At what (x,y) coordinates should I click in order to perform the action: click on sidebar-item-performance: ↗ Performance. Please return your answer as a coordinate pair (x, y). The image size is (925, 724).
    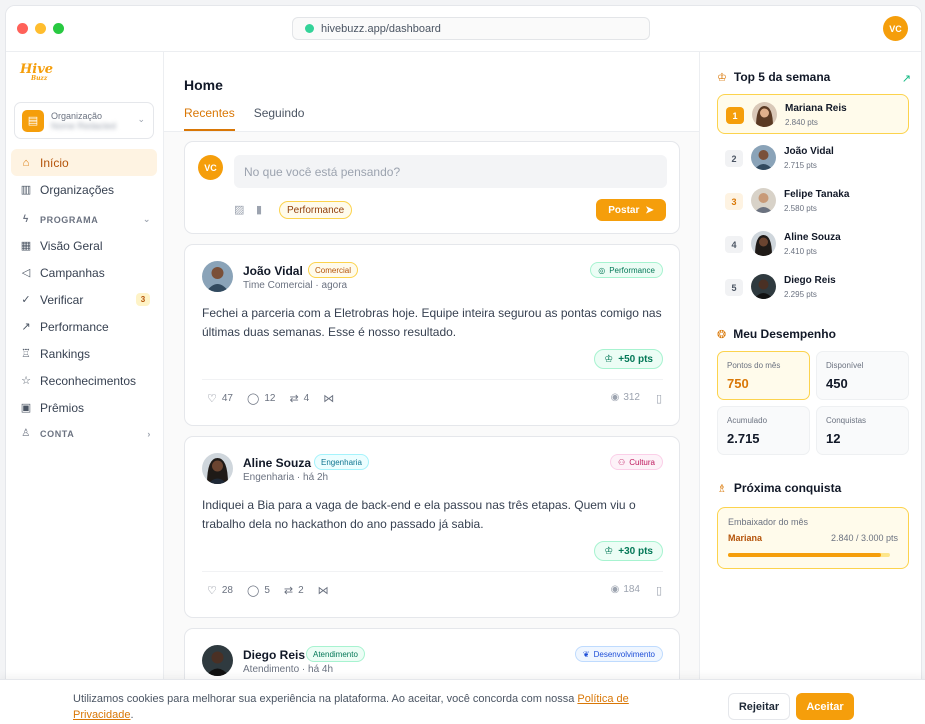
    Looking at the image, I should click on (84, 326).